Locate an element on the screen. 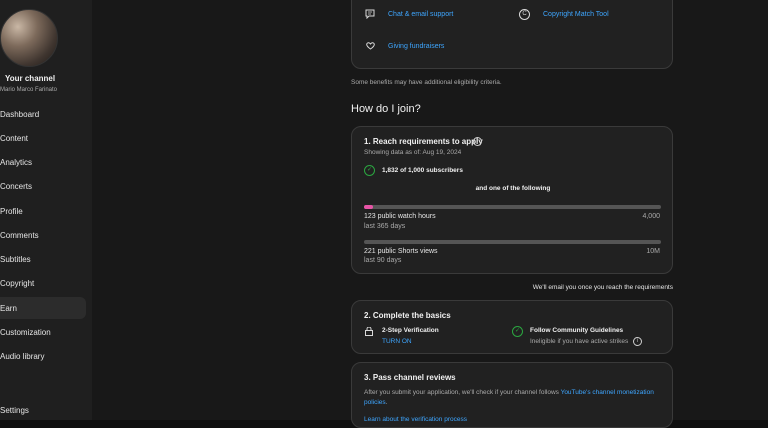 The height and width of the screenshot is (428, 768). sidebar-item-label: Audio library is located at coordinates (22, 356).